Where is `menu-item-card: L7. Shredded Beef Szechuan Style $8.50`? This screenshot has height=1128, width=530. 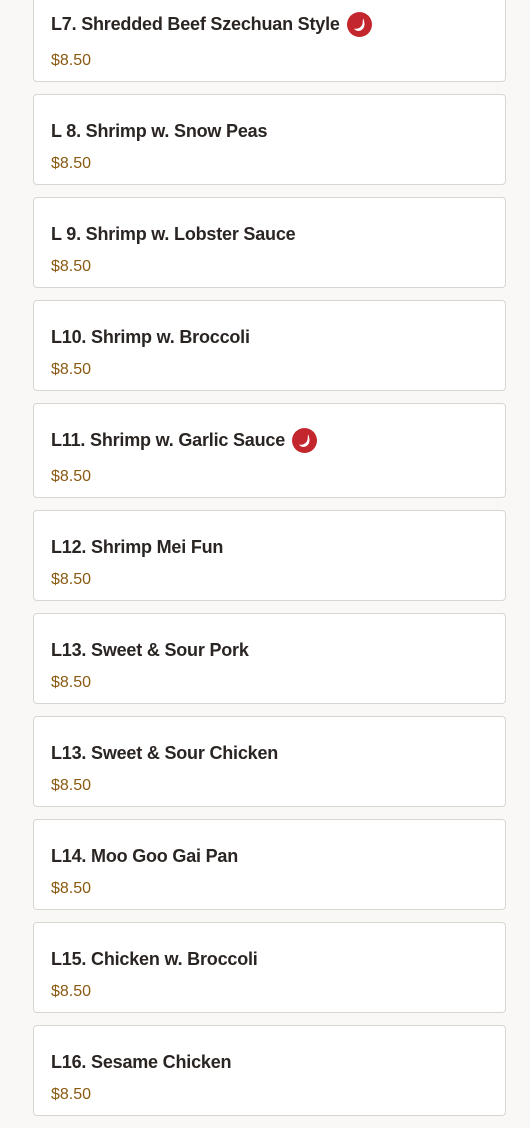 menu-item-card: L7. Shredded Beef Szechuan Style $8.50 is located at coordinates (269, 41).